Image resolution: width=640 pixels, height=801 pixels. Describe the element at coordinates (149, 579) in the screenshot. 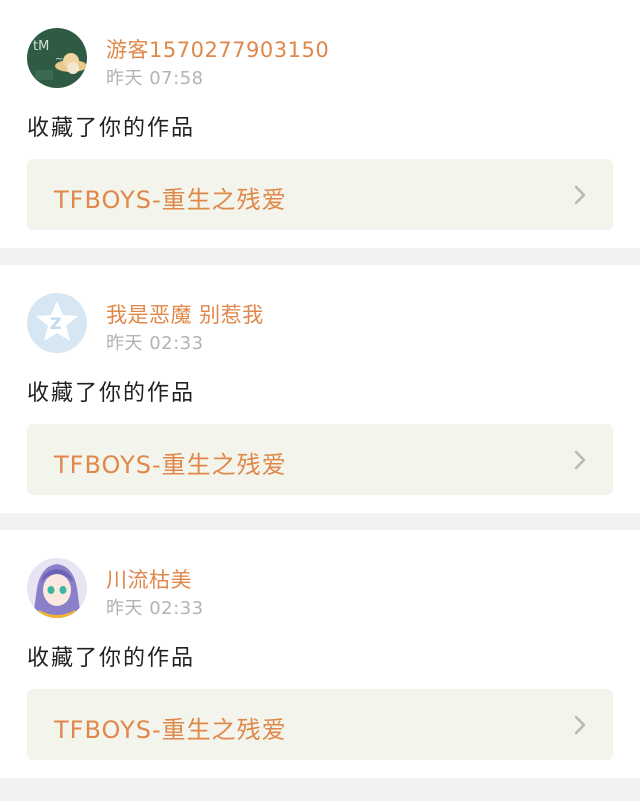

I see `username: 川流枯美` at that location.